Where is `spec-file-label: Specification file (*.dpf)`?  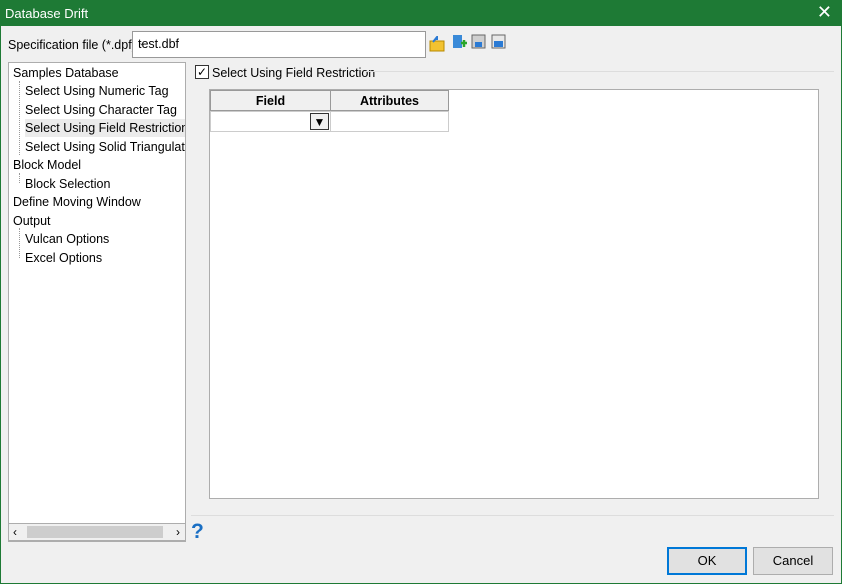 spec-file-label: Specification file (*.dpf) is located at coordinates (72, 45).